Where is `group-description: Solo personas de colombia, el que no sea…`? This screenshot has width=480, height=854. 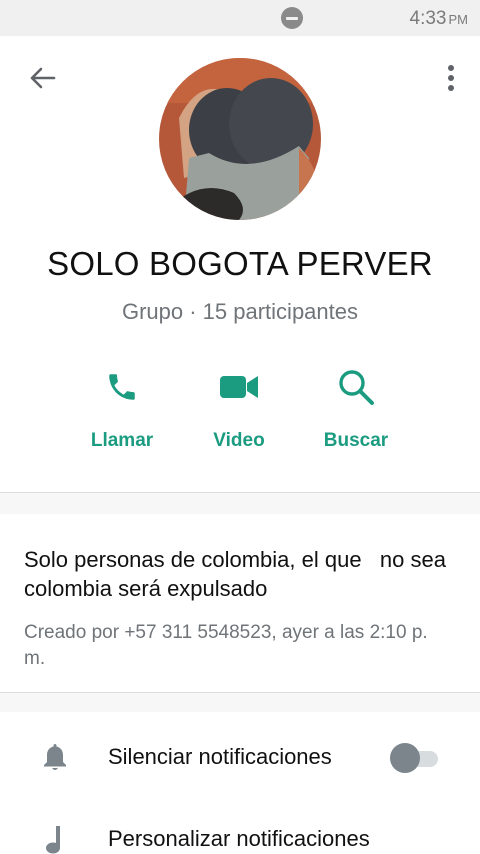
group-description: Solo personas de colombia, el que no sea… is located at coordinates (239, 574).